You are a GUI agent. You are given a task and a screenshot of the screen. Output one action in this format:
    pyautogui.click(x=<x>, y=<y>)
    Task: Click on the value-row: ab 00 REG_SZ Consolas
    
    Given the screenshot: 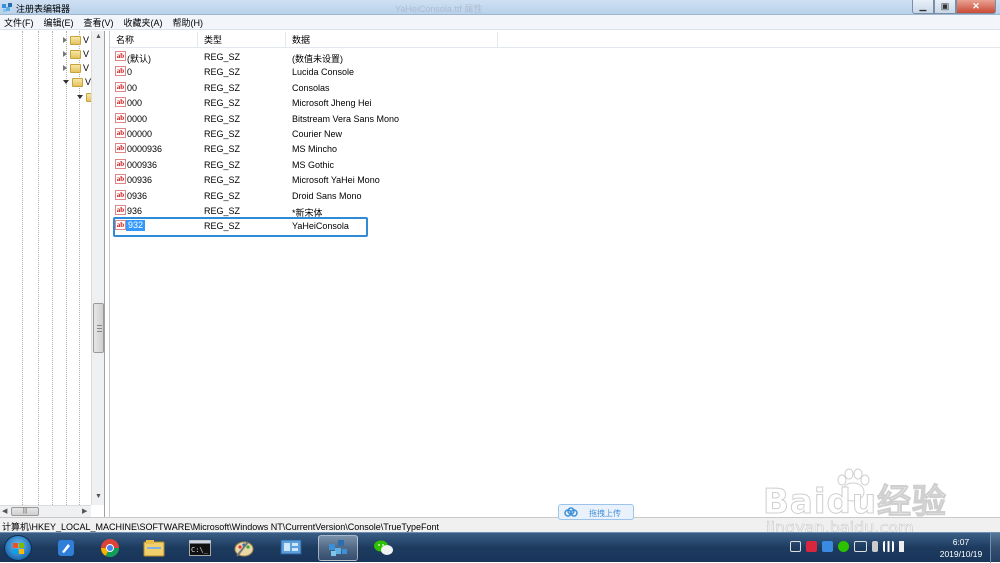 What is the action you would take?
    pyautogui.click(x=555, y=87)
    